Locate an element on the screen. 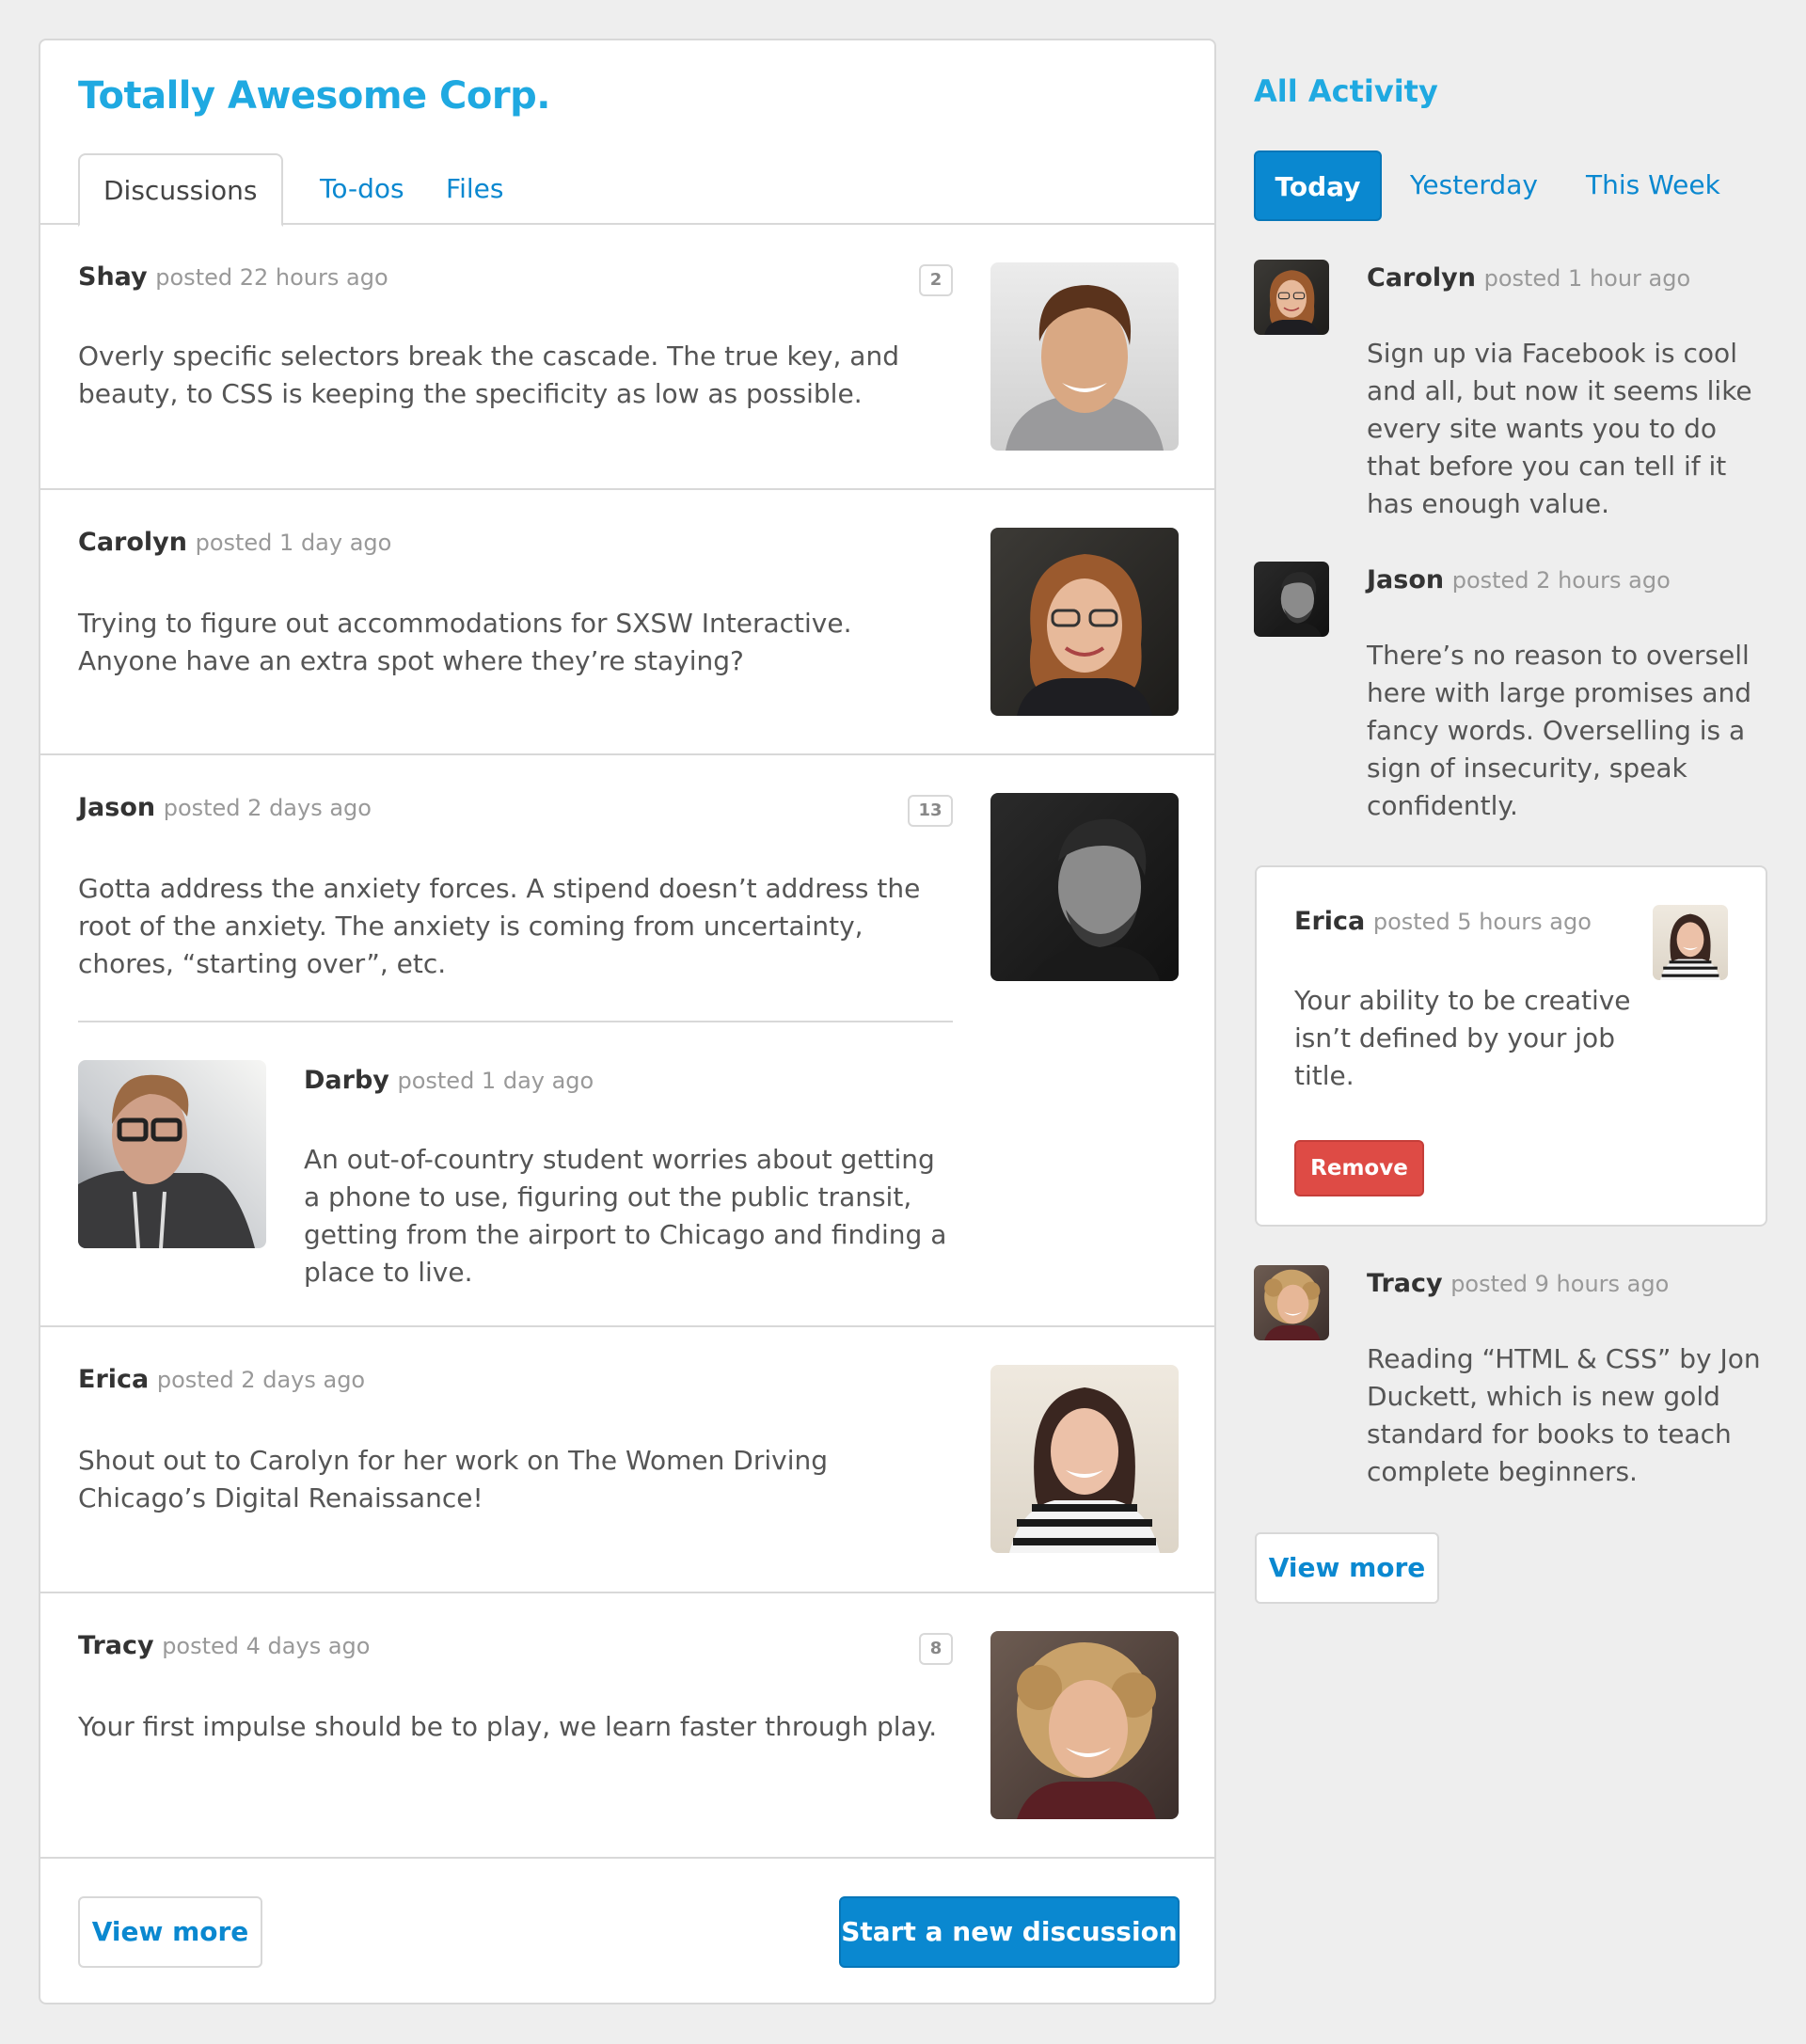 Image resolution: width=1806 pixels, height=2044 pixels. post-meta: Shay posted 22 hours ago is located at coordinates (233, 277).